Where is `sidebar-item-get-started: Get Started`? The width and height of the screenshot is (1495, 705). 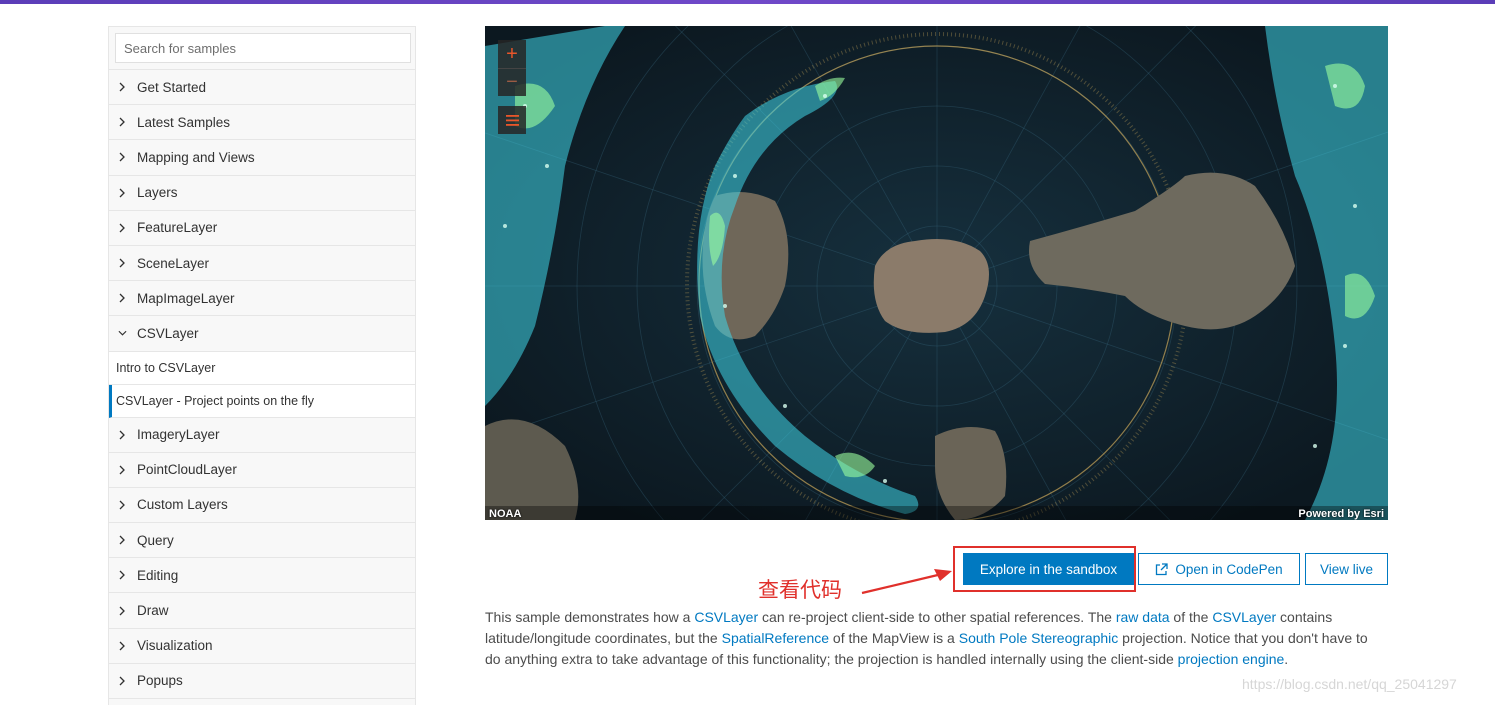
sidebar-item-get-started: Get Started is located at coordinates (262, 88).